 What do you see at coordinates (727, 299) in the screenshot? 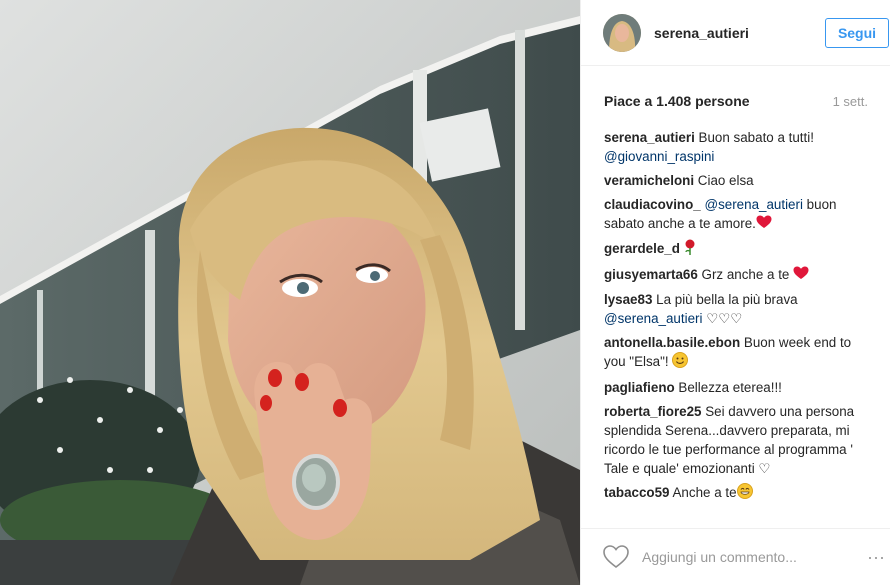
I see `comment-text: La più bella la più brava` at bounding box center [727, 299].